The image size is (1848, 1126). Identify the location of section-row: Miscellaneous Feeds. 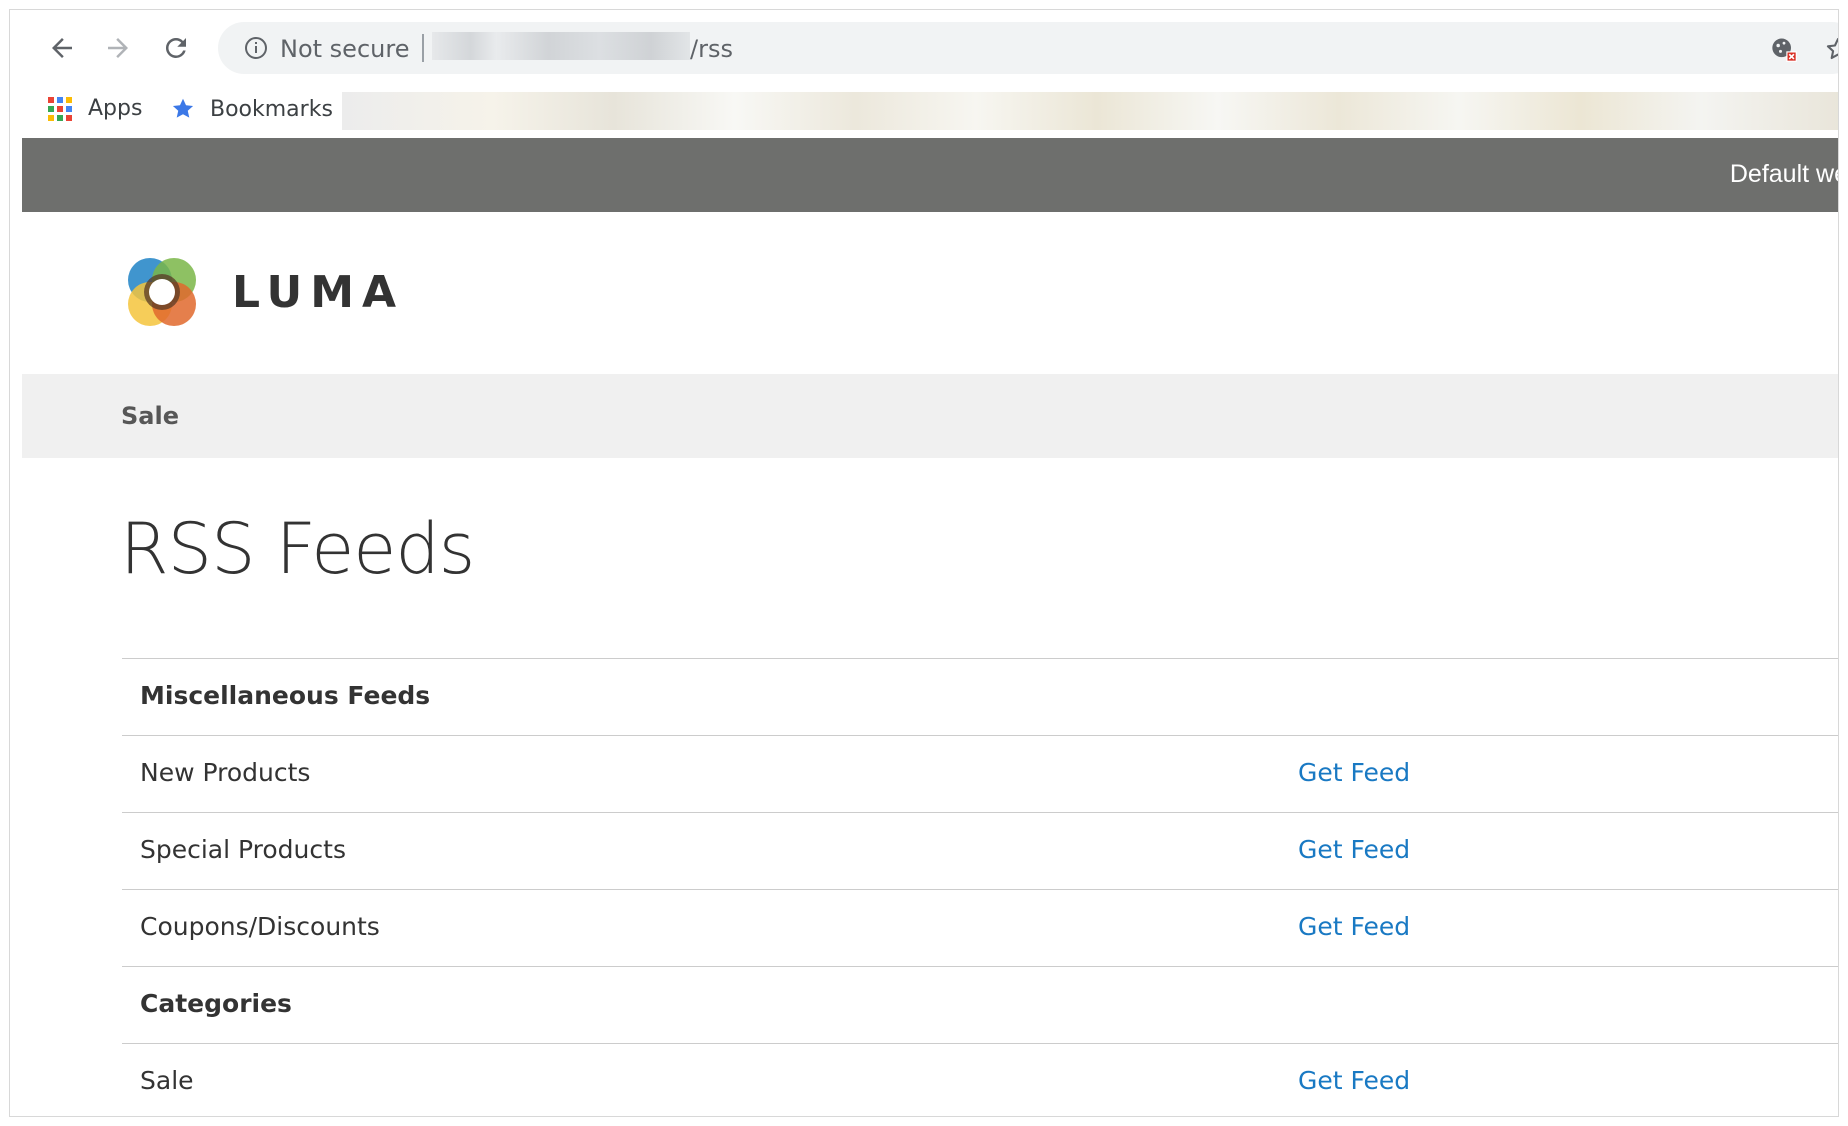
(980, 696).